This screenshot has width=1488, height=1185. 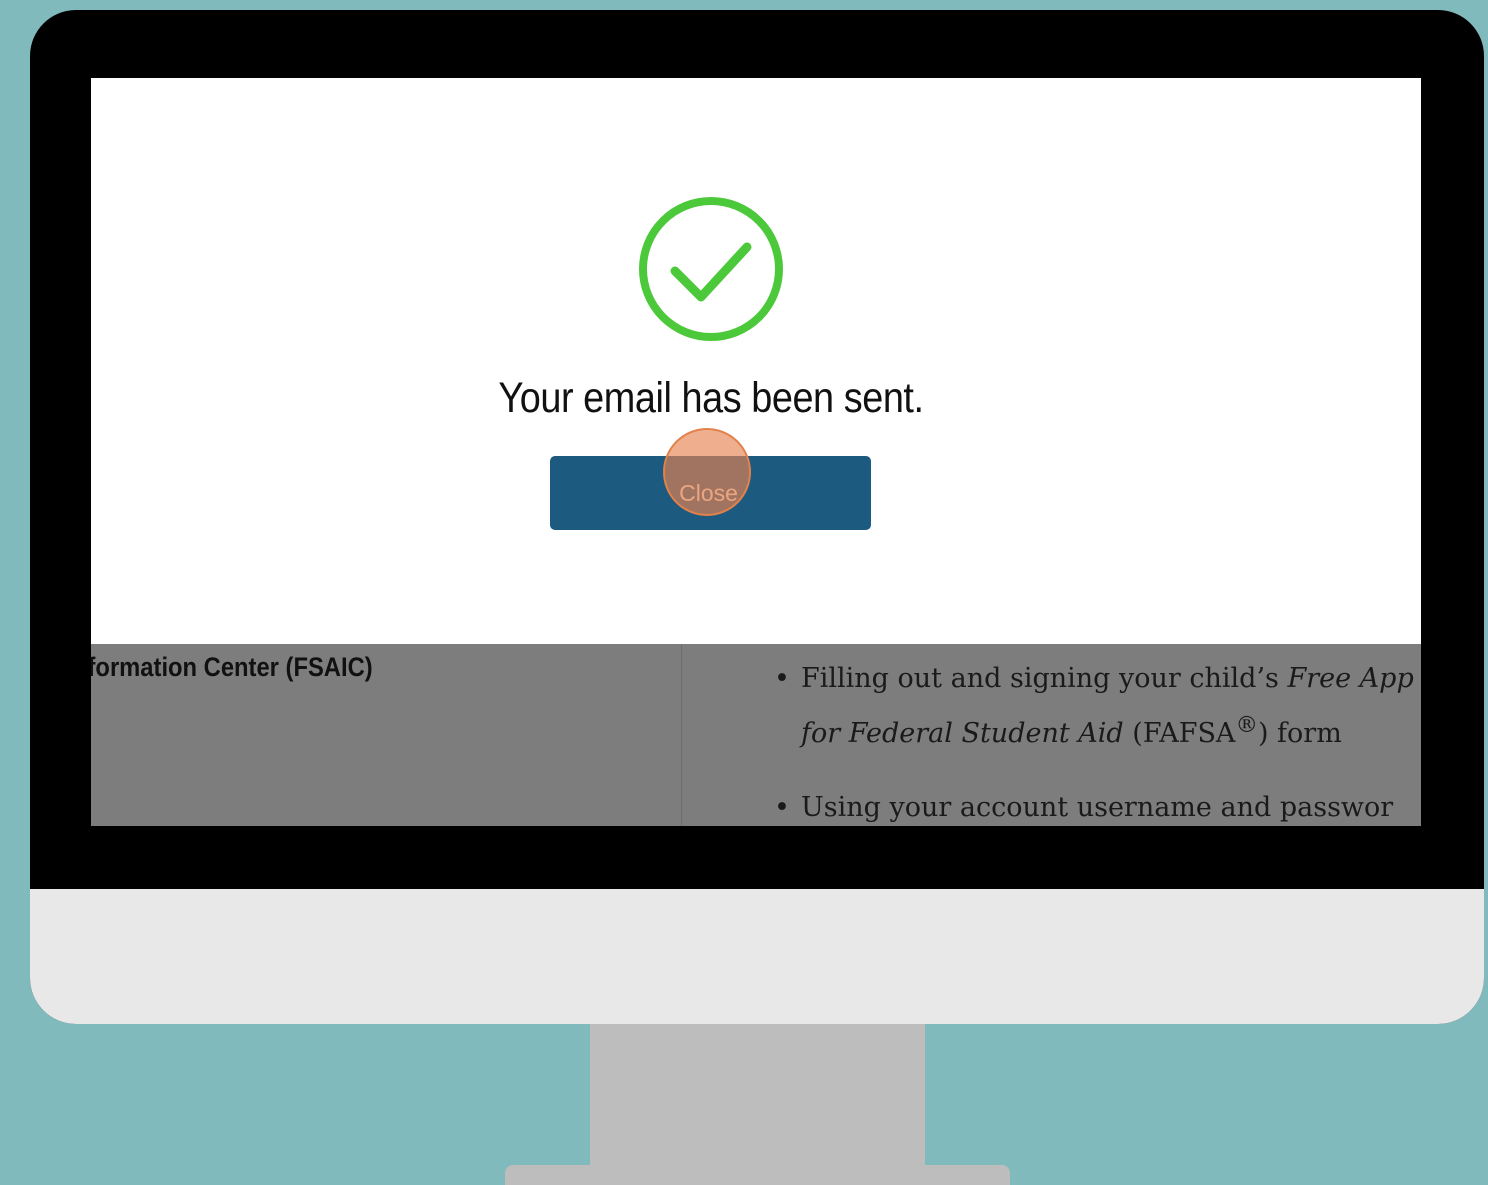 I want to click on monitor-chin, so click(x=757, y=956).